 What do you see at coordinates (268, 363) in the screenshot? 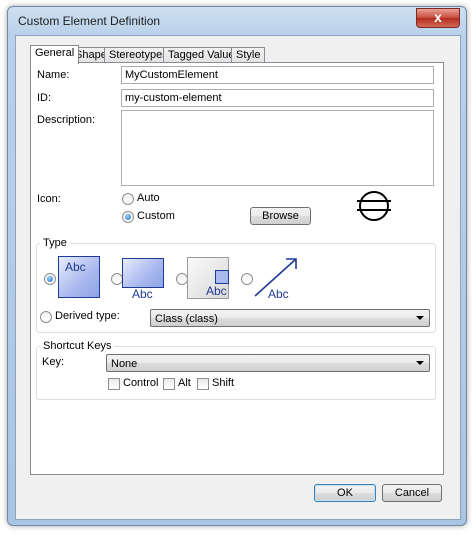
I see `key-select: None` at bounding box center [268, 363].